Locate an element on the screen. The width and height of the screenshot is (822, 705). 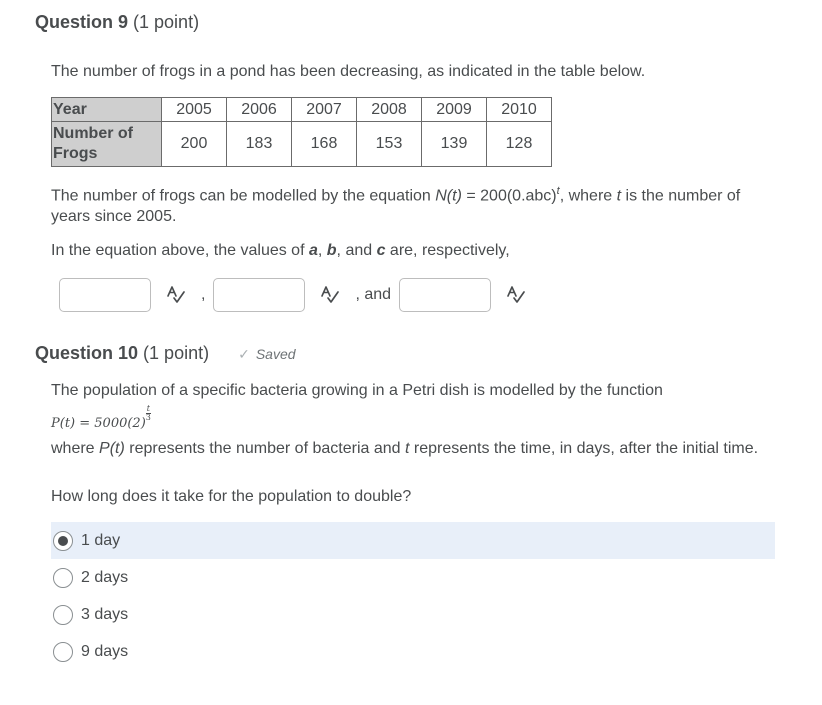
radio-button-selected is located at coordinates (63, 540).